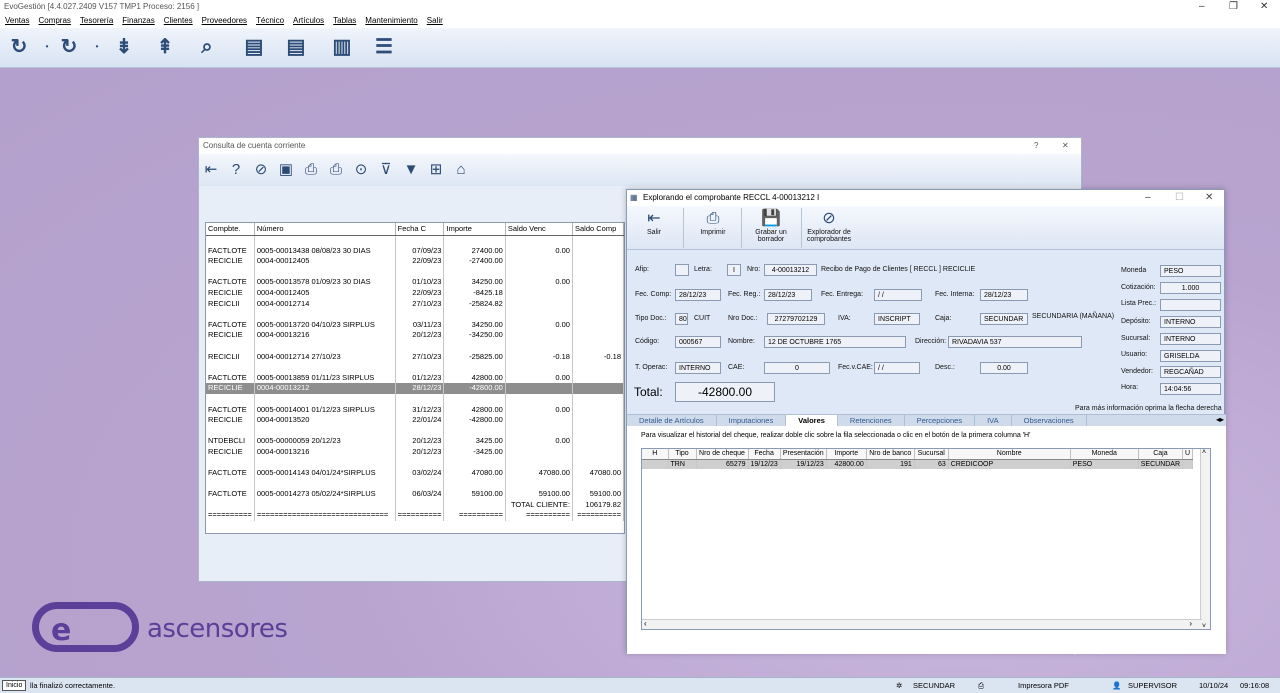 This screenshot has height=693, width=1280. Describe the element at coordinates (124, 47) in the screenshot. I see `import-icon: ⇟` at that location.